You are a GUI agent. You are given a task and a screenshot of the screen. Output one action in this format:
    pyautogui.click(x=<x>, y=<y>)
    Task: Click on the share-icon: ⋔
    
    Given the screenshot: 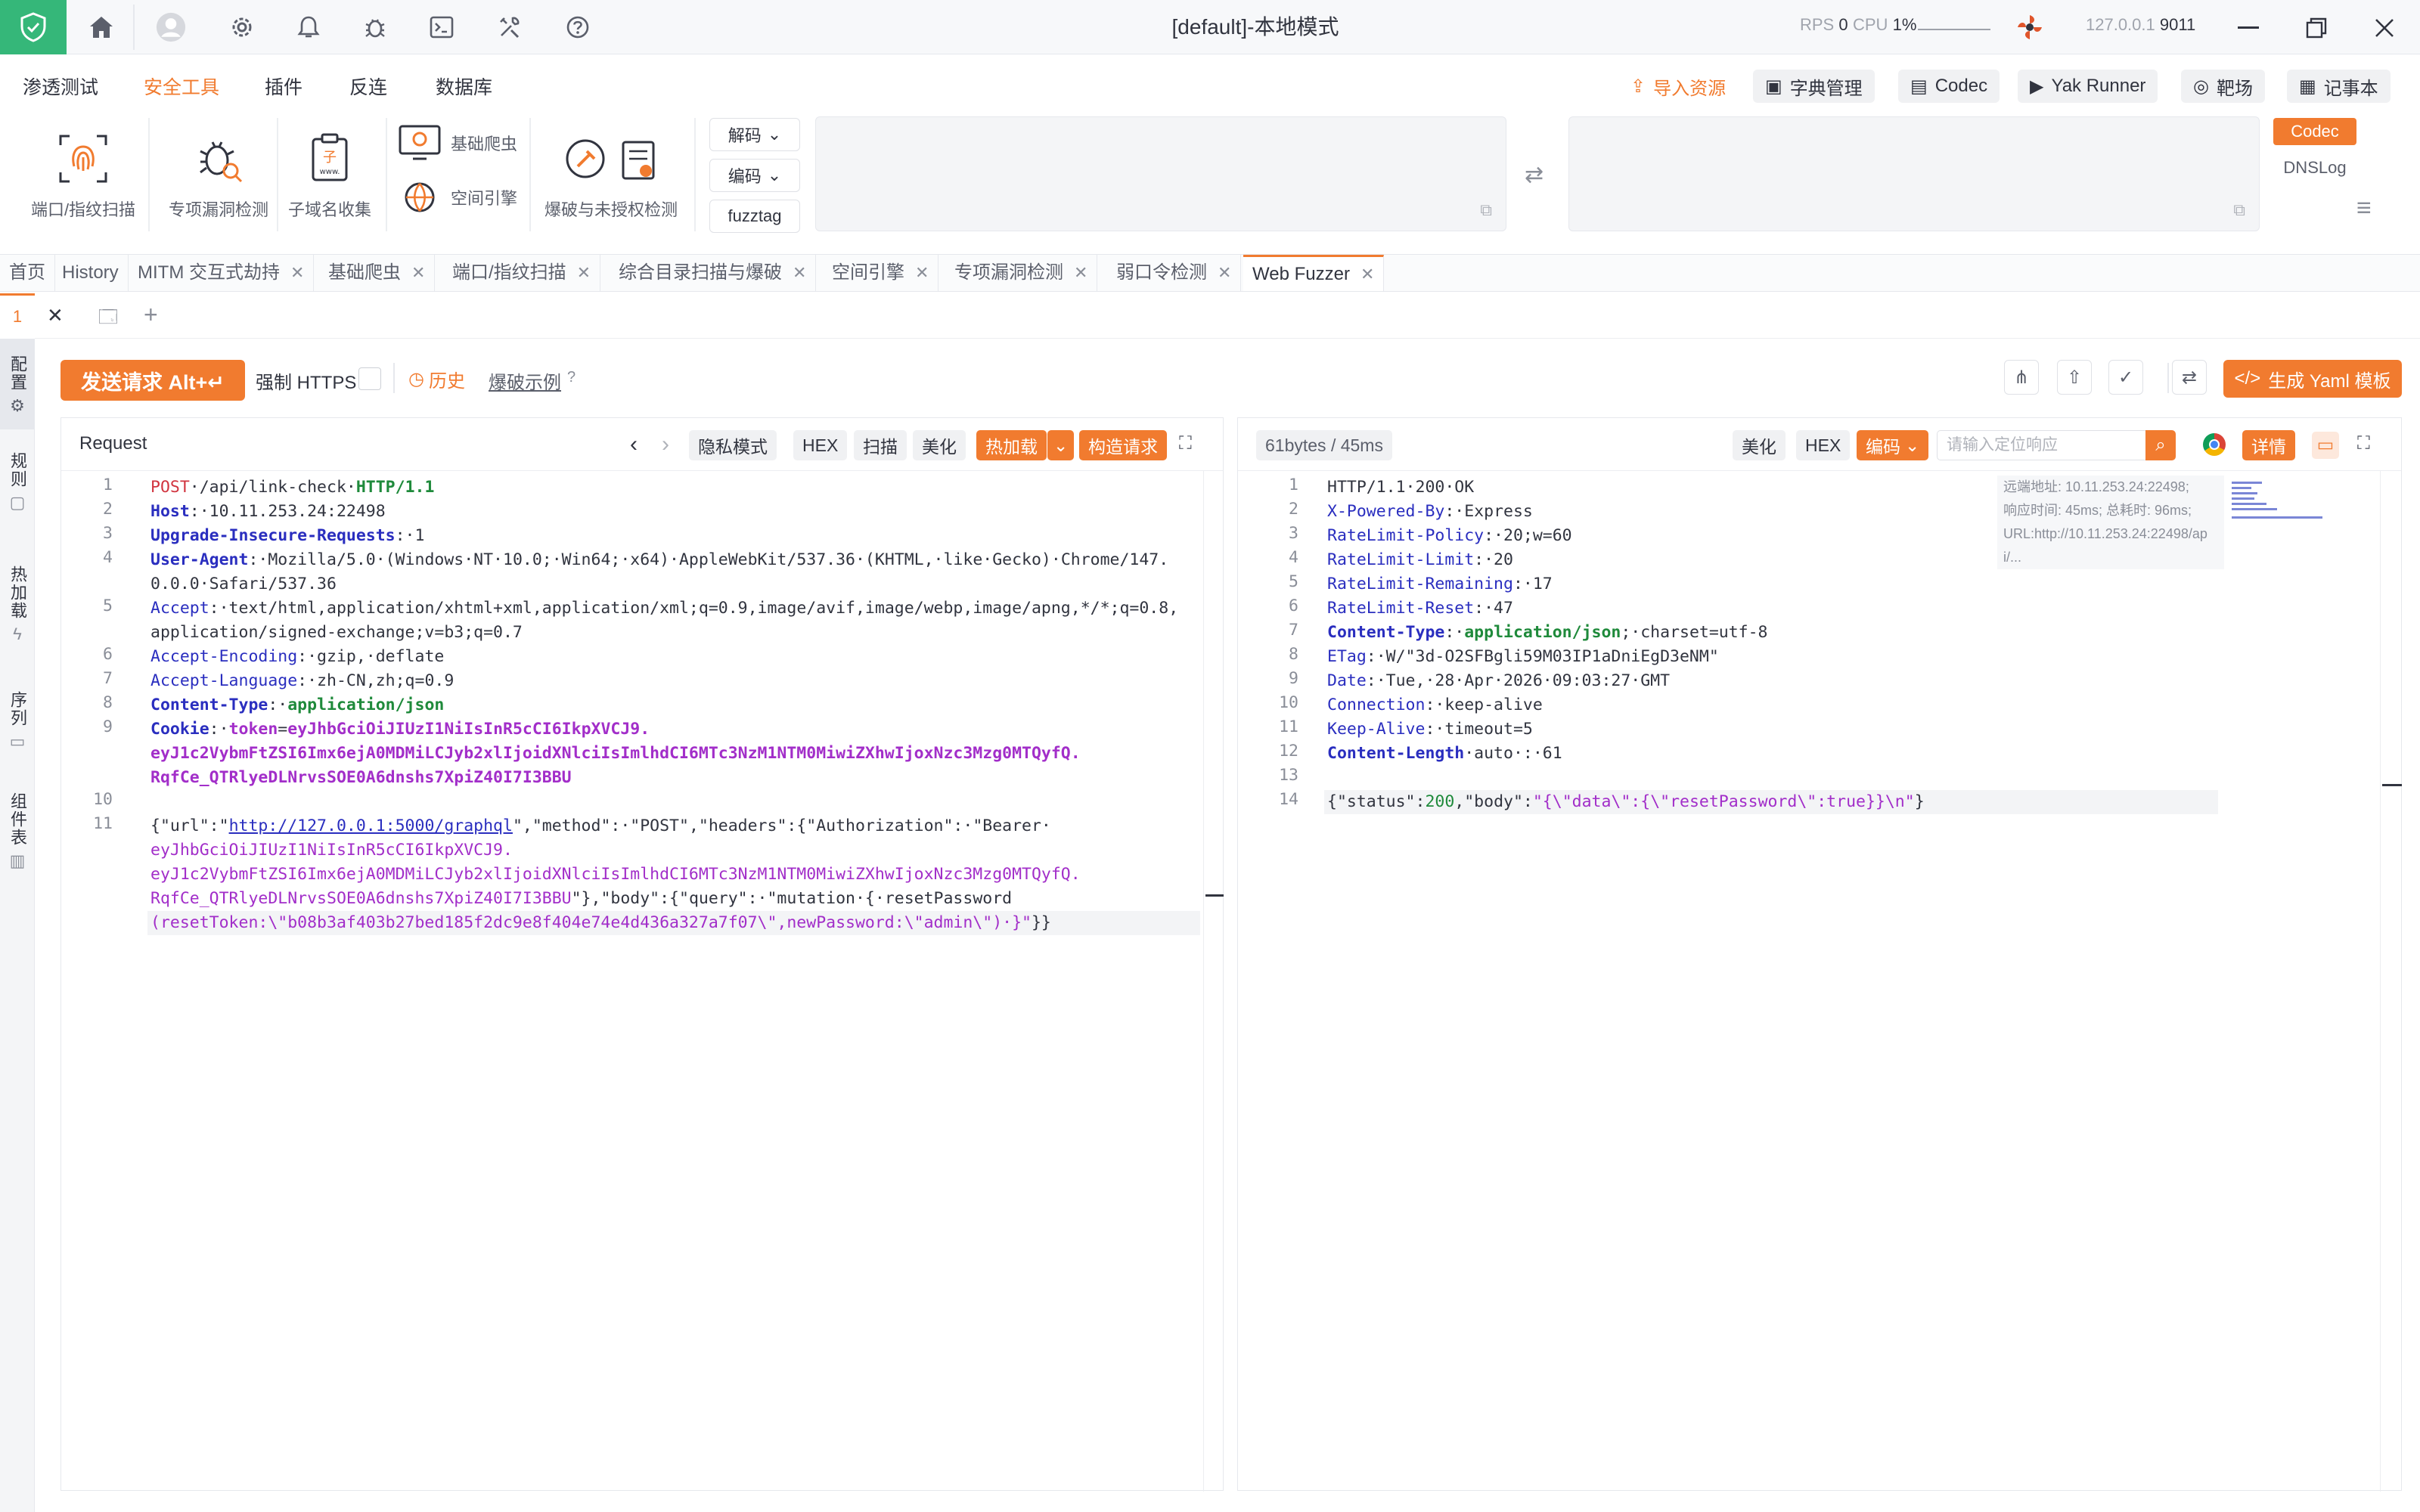 What is the action you would take?
    pyautogui.click(x=2021, y=377)
    